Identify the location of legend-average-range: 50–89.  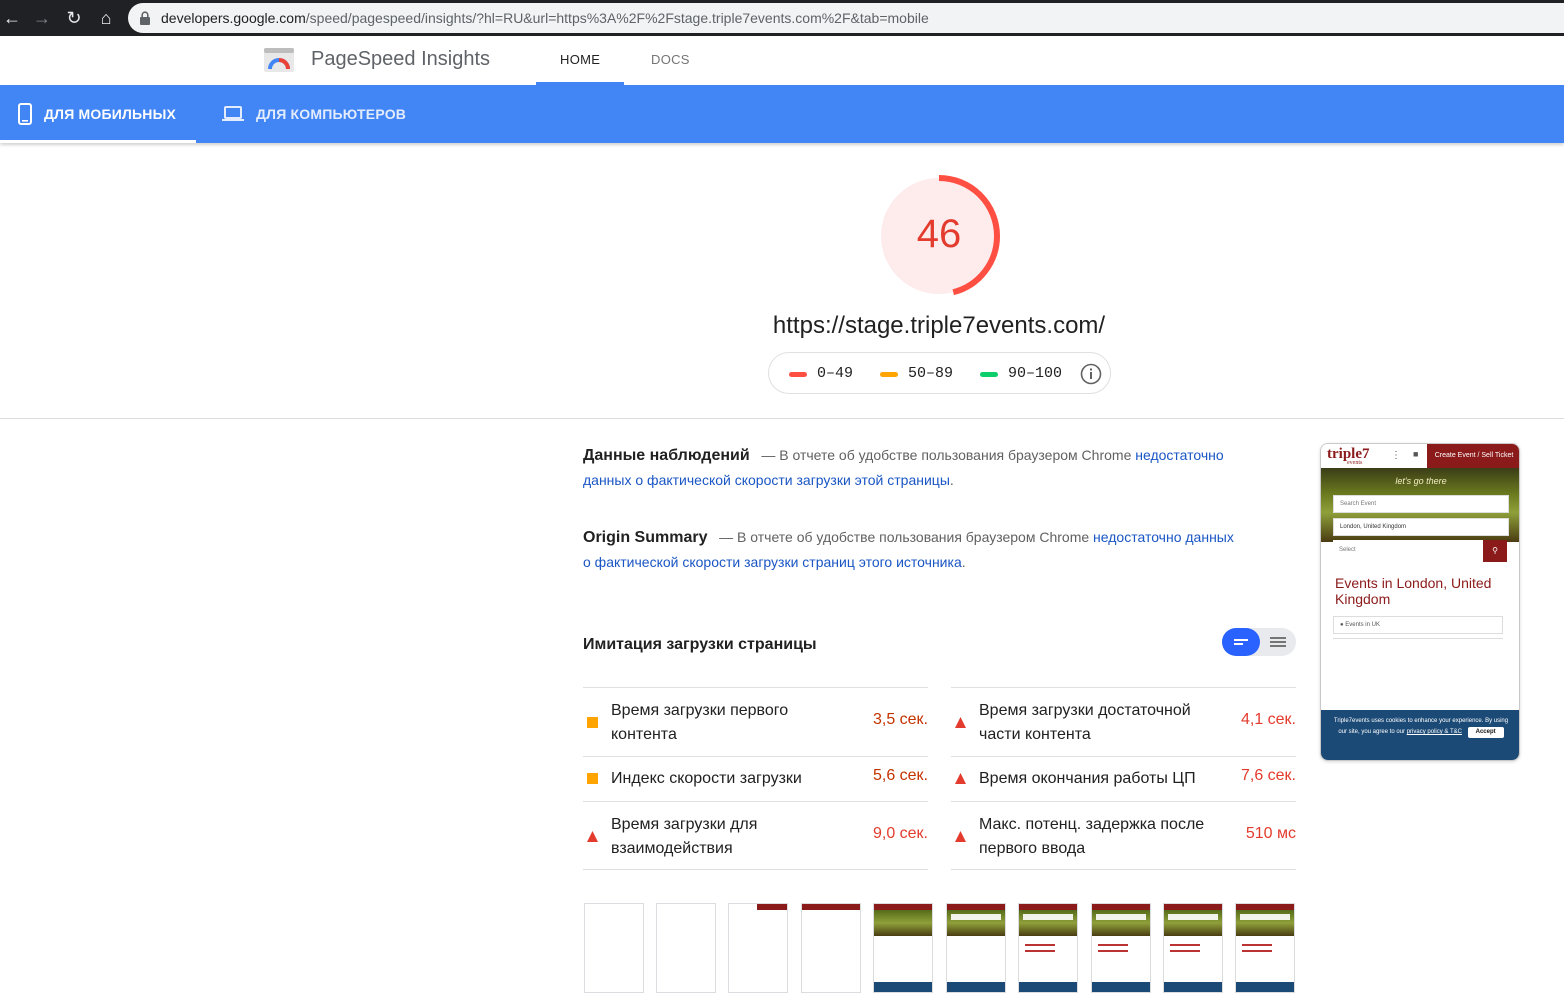
(931, 373).